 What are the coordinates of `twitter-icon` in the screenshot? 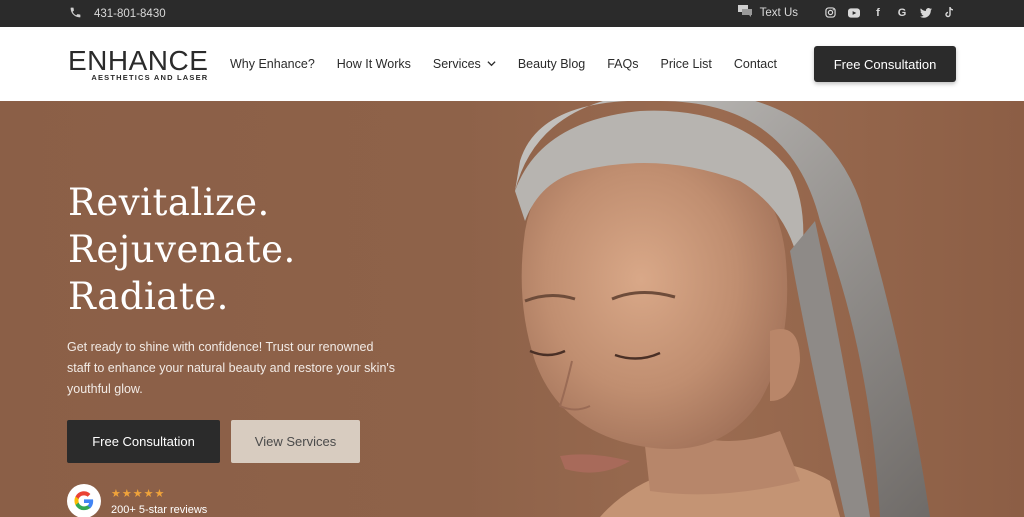 It's located at (926, 13).